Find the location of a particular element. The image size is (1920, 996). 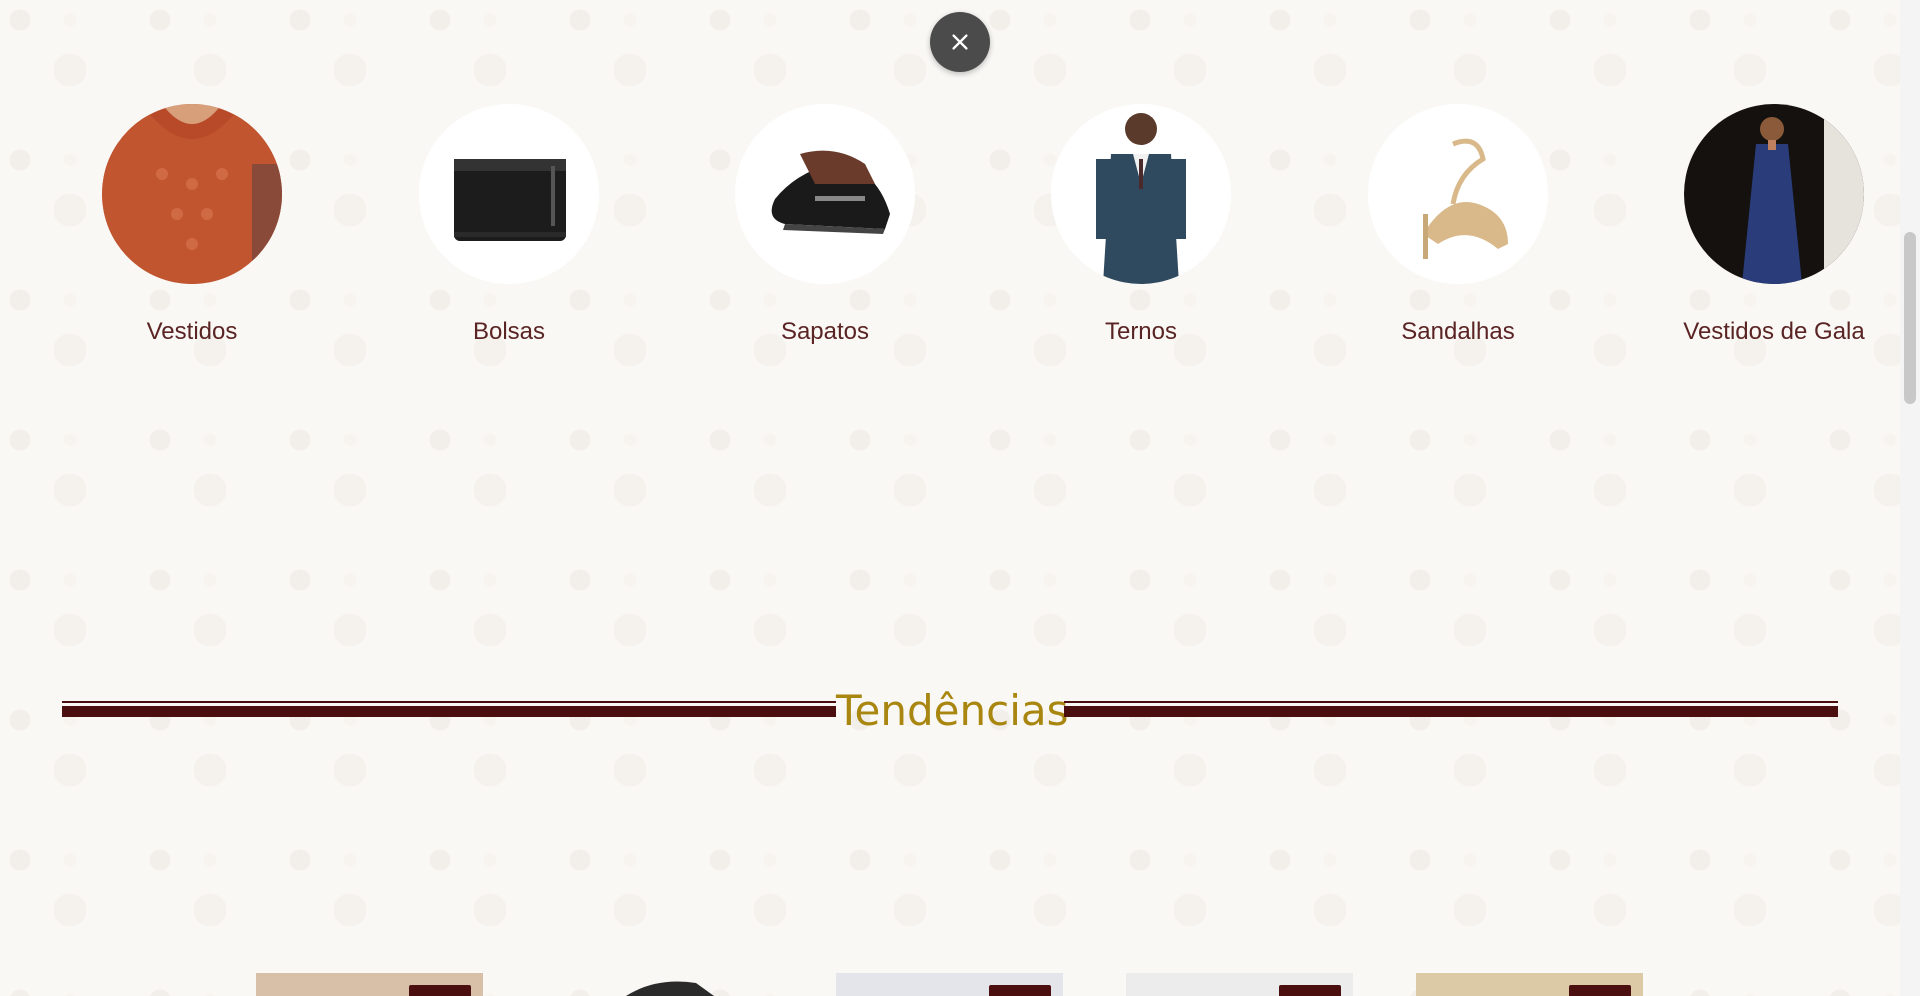

category-vestidos-de-gala: Vestidos de Gala is located at coordinates (1774, 225).